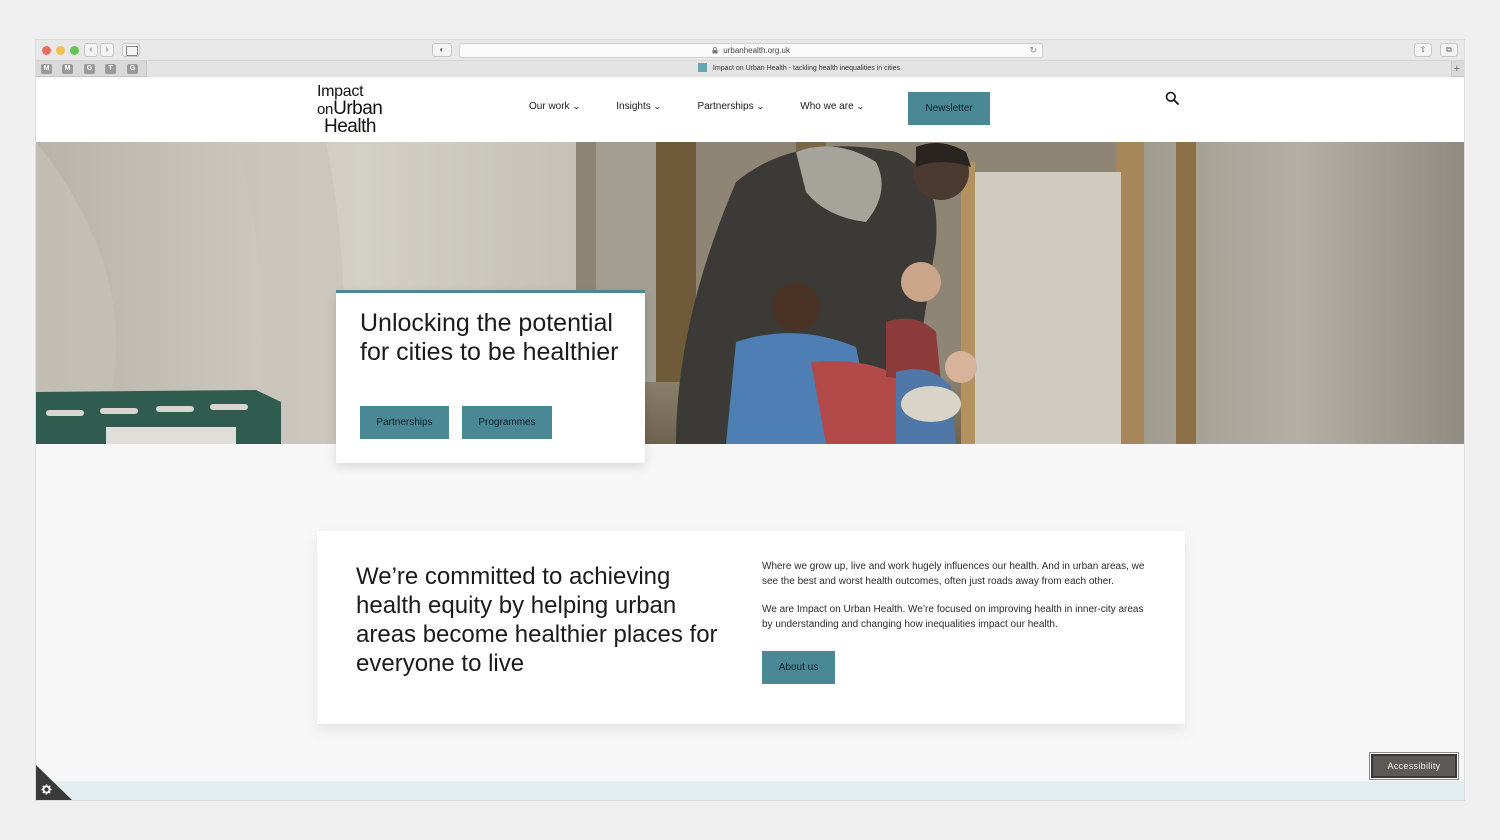 The height and width of the screenshot is (840, 1500). What do you see at coordinates (798, 667) in the screenshot?
I see `about-us-button: About us` at bounding box center [798, 667].